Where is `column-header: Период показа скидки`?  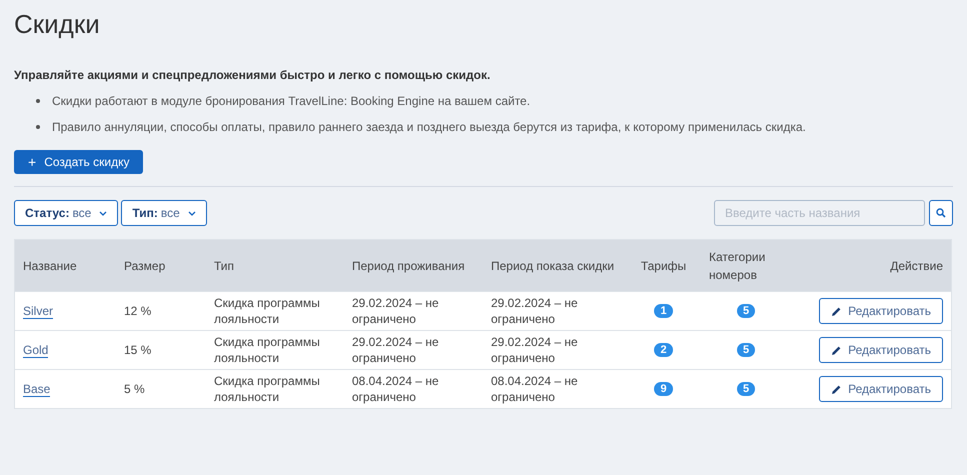 column-header: Период показа скидки is located at coordinates (552, 265).